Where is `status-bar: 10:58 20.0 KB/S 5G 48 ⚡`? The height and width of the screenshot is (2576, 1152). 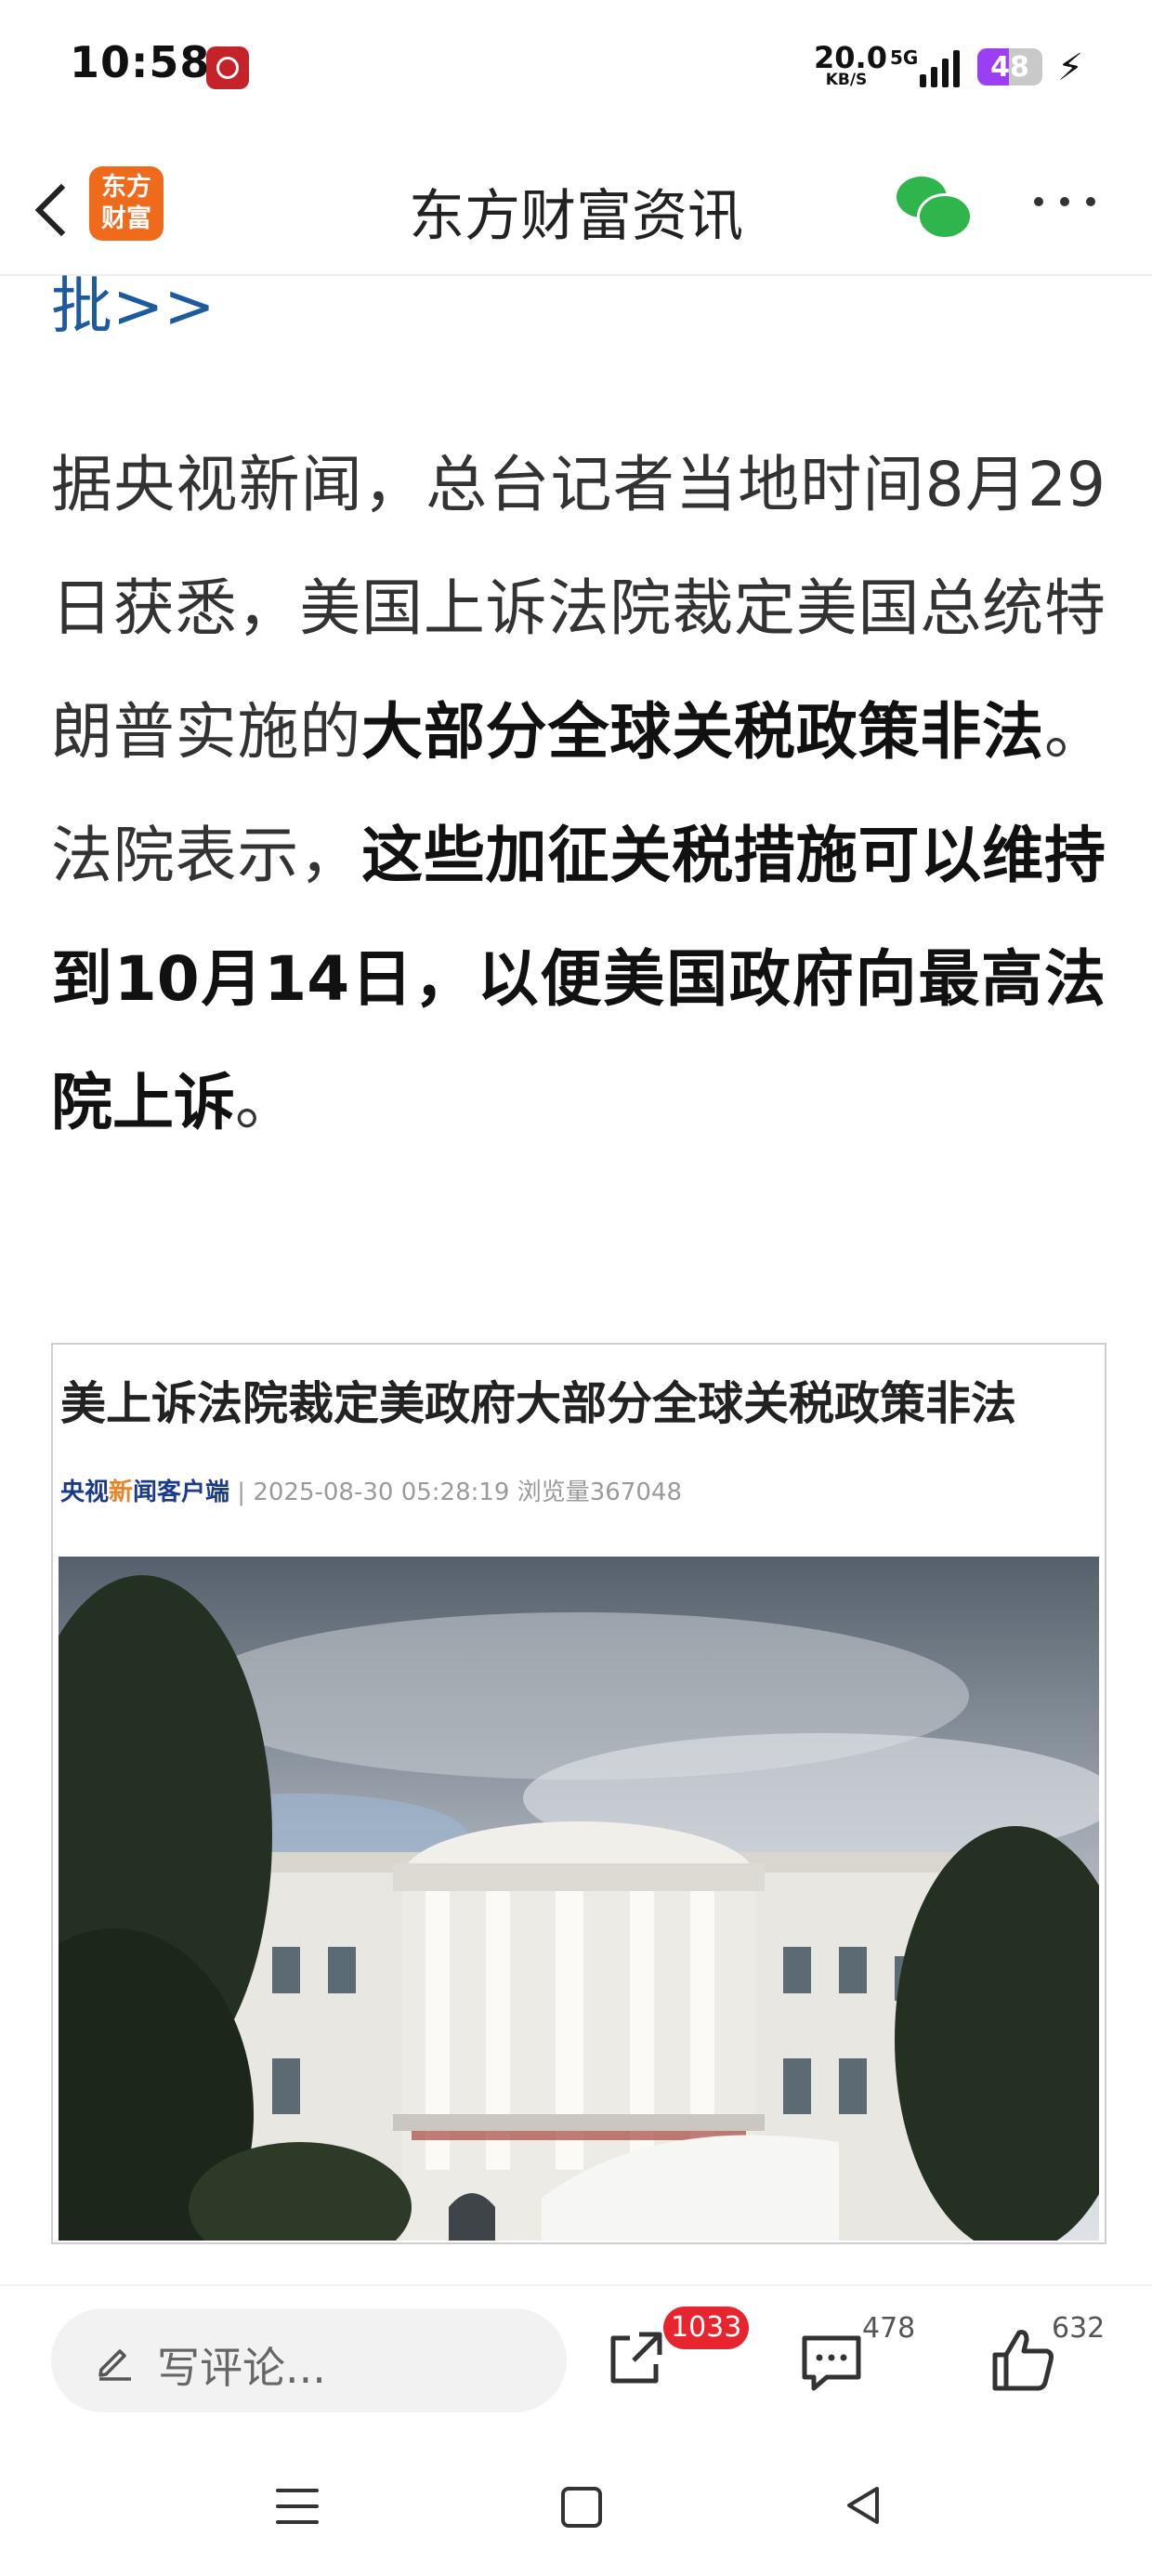 status-bar: 10:58 20.0 KB/S 5G 48 ⚡ is located at coordinates (576, 69).